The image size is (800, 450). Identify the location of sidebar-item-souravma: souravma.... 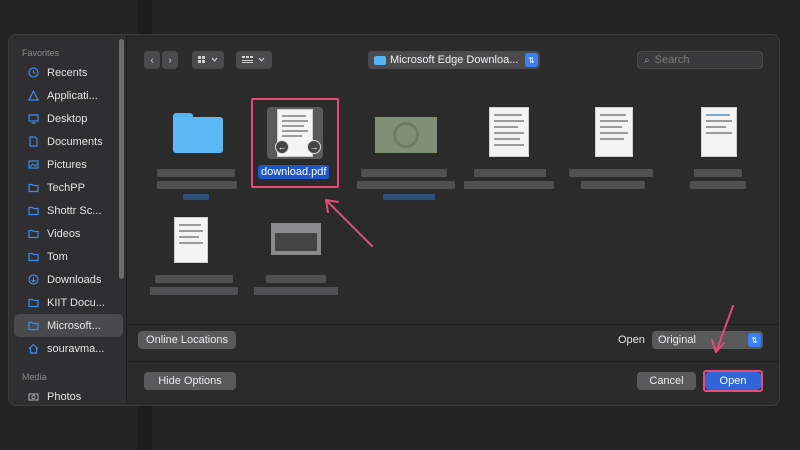
(68, 348).